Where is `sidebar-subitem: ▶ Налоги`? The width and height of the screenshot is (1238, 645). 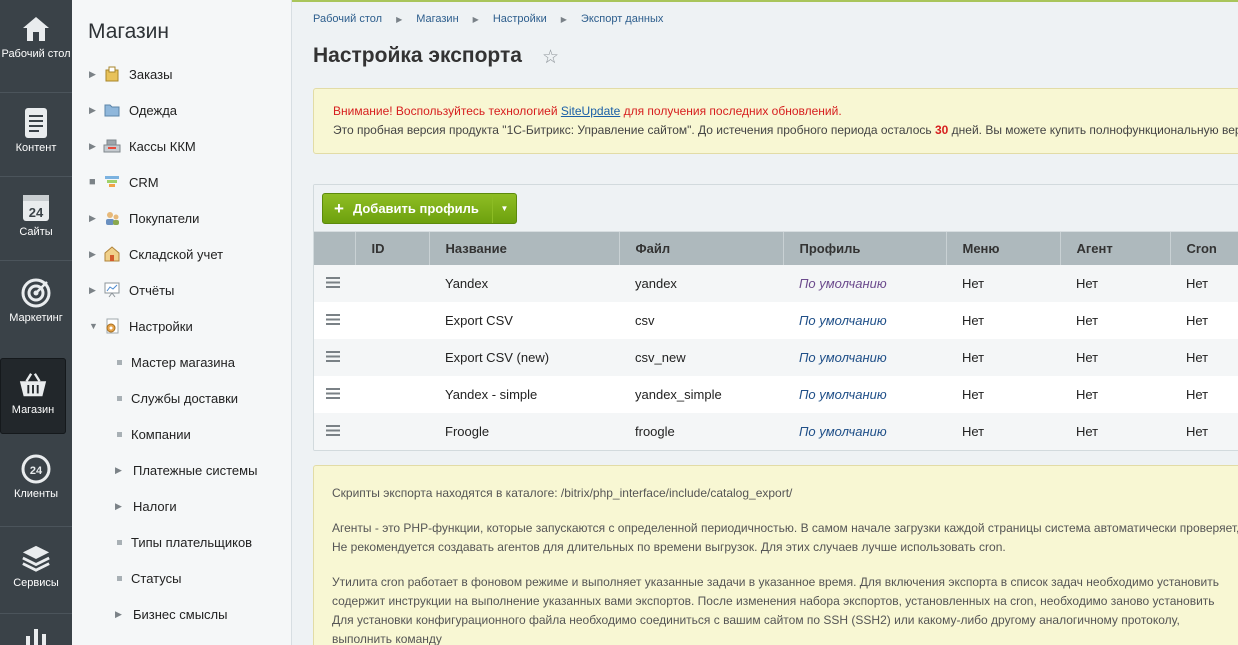 sidebar-subitem: ▶ Налоги is located at coordinates (181, 506).